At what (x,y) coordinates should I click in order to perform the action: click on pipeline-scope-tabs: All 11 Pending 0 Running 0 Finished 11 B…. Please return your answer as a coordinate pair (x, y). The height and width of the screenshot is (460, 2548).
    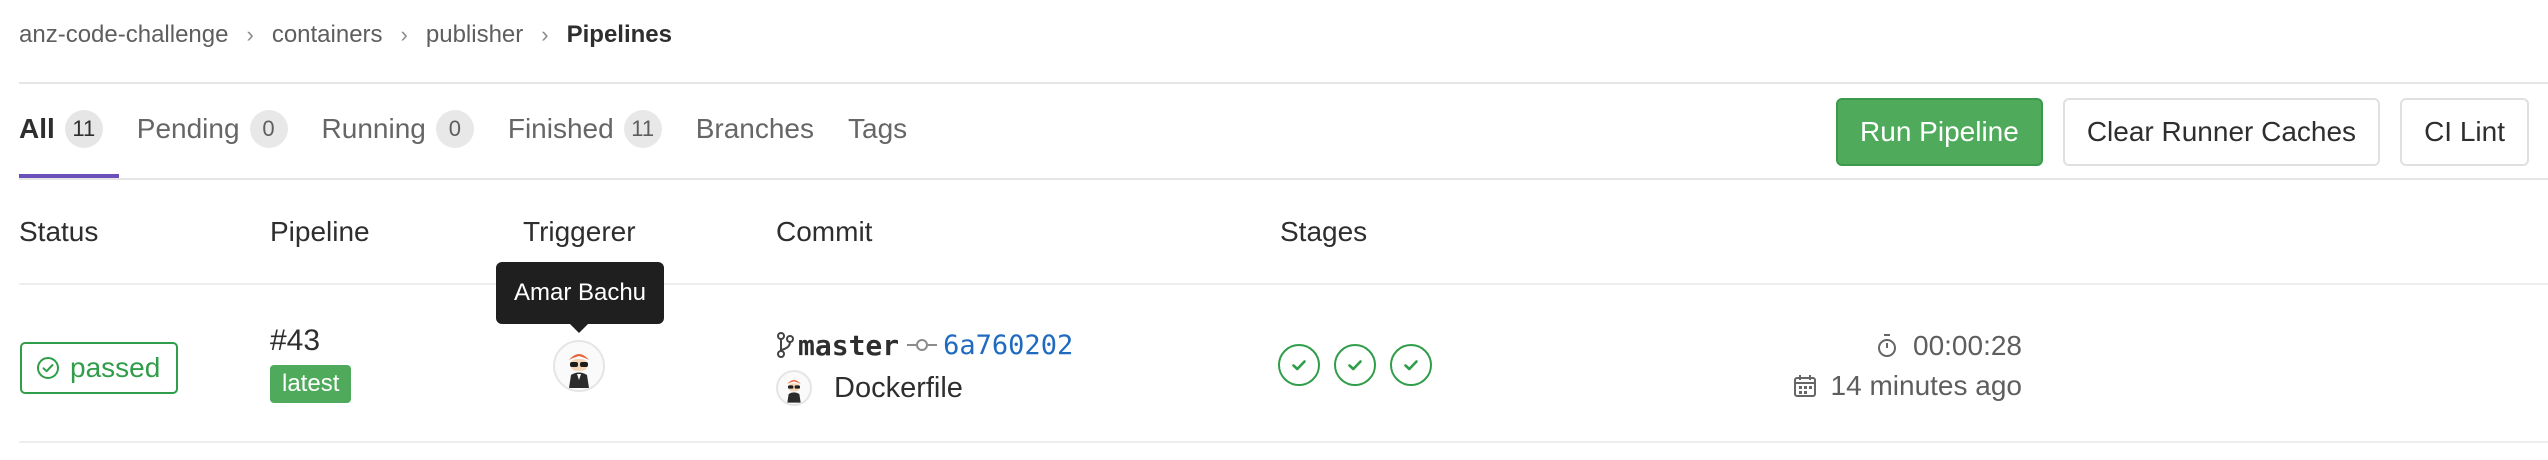
    Looking at the image, I should click on (480, 139).